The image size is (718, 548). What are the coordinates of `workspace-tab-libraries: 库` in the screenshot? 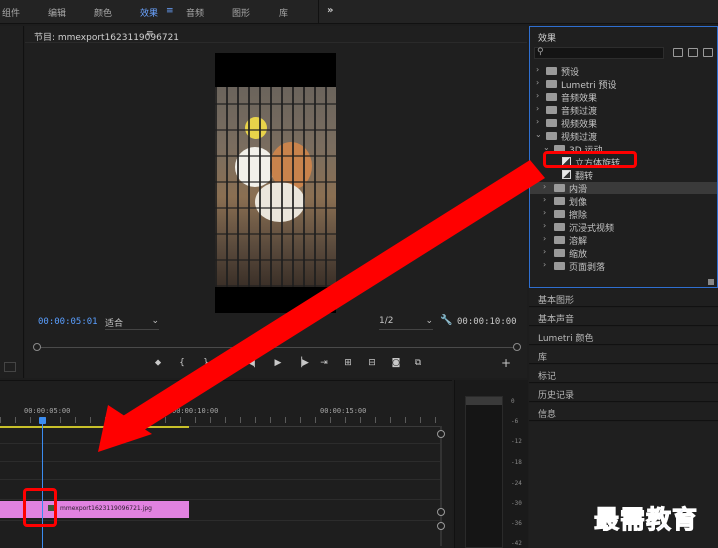 It's located at (283, 12).